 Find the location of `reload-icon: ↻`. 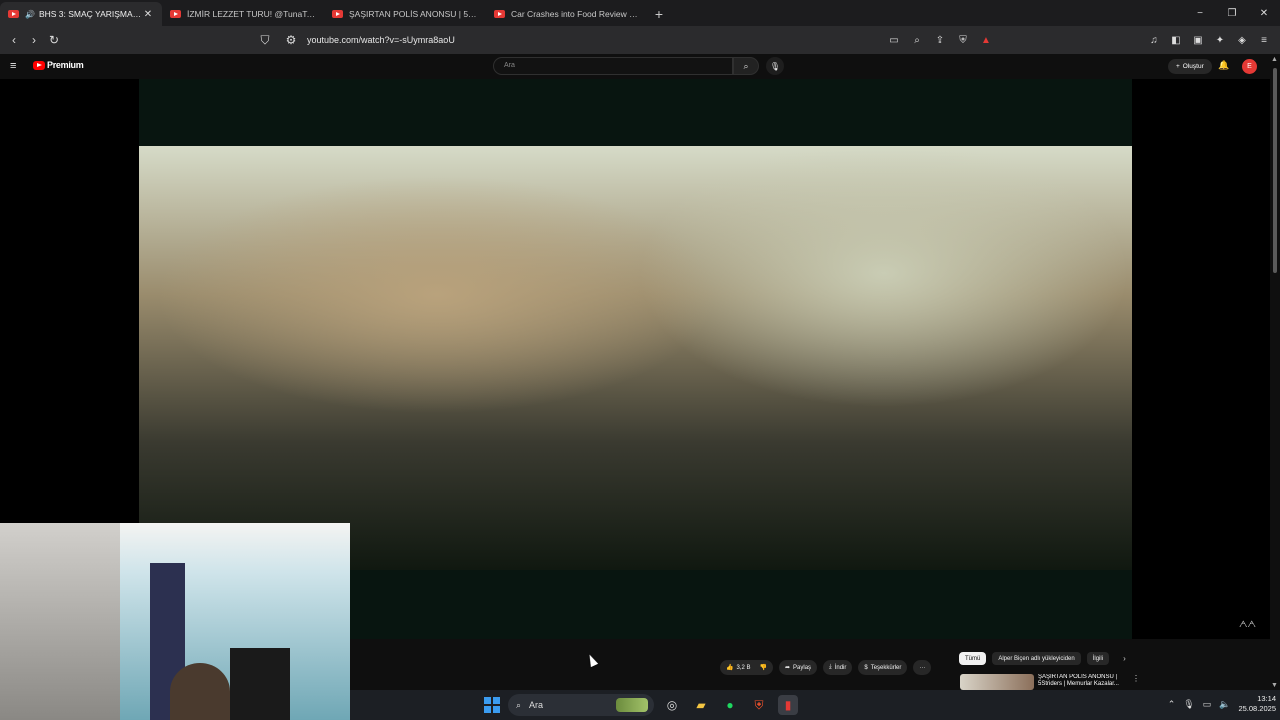

reload-icon: ↻ is located at coordinates (54, 40).